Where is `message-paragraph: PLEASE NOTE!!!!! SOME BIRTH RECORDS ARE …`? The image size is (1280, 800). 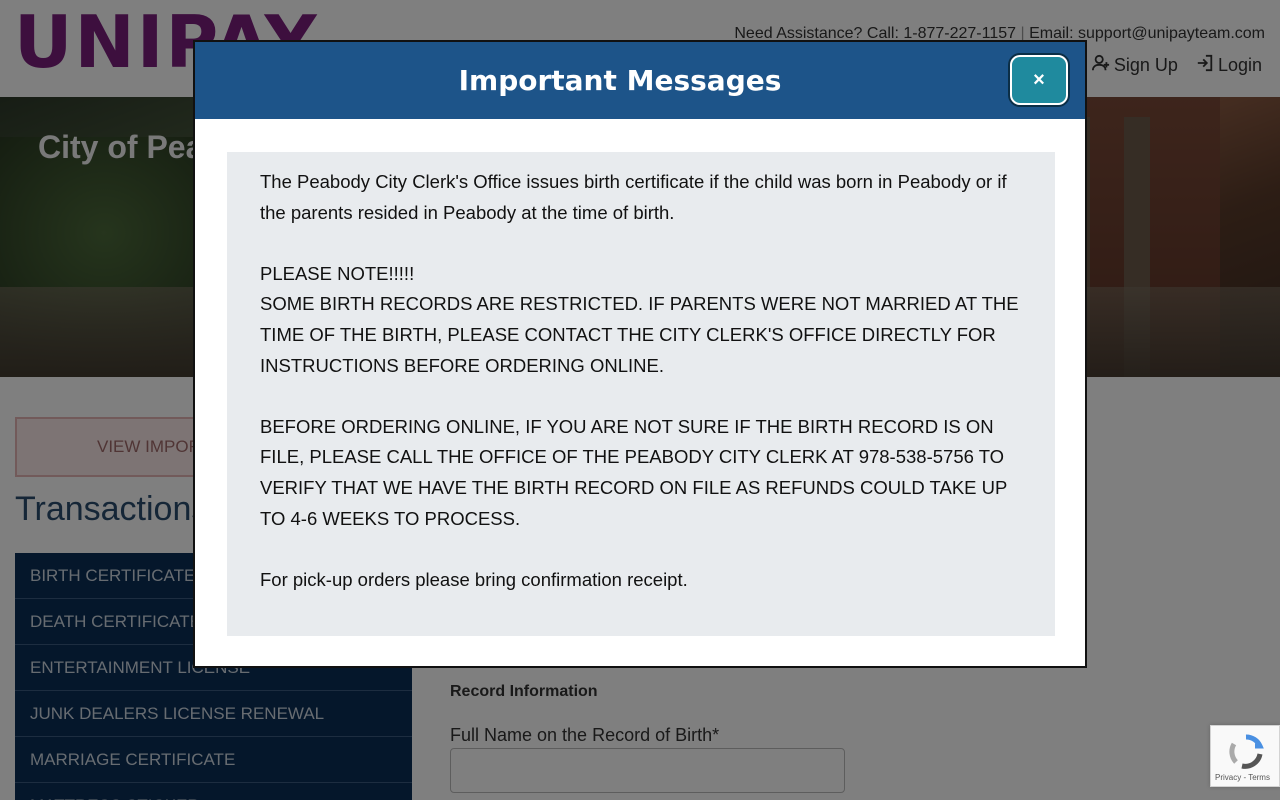 message-paragraph: PLEASE NOTE!!!!! SOME BIRTH RECORDS ARE … is located at coordinates (639, 319).